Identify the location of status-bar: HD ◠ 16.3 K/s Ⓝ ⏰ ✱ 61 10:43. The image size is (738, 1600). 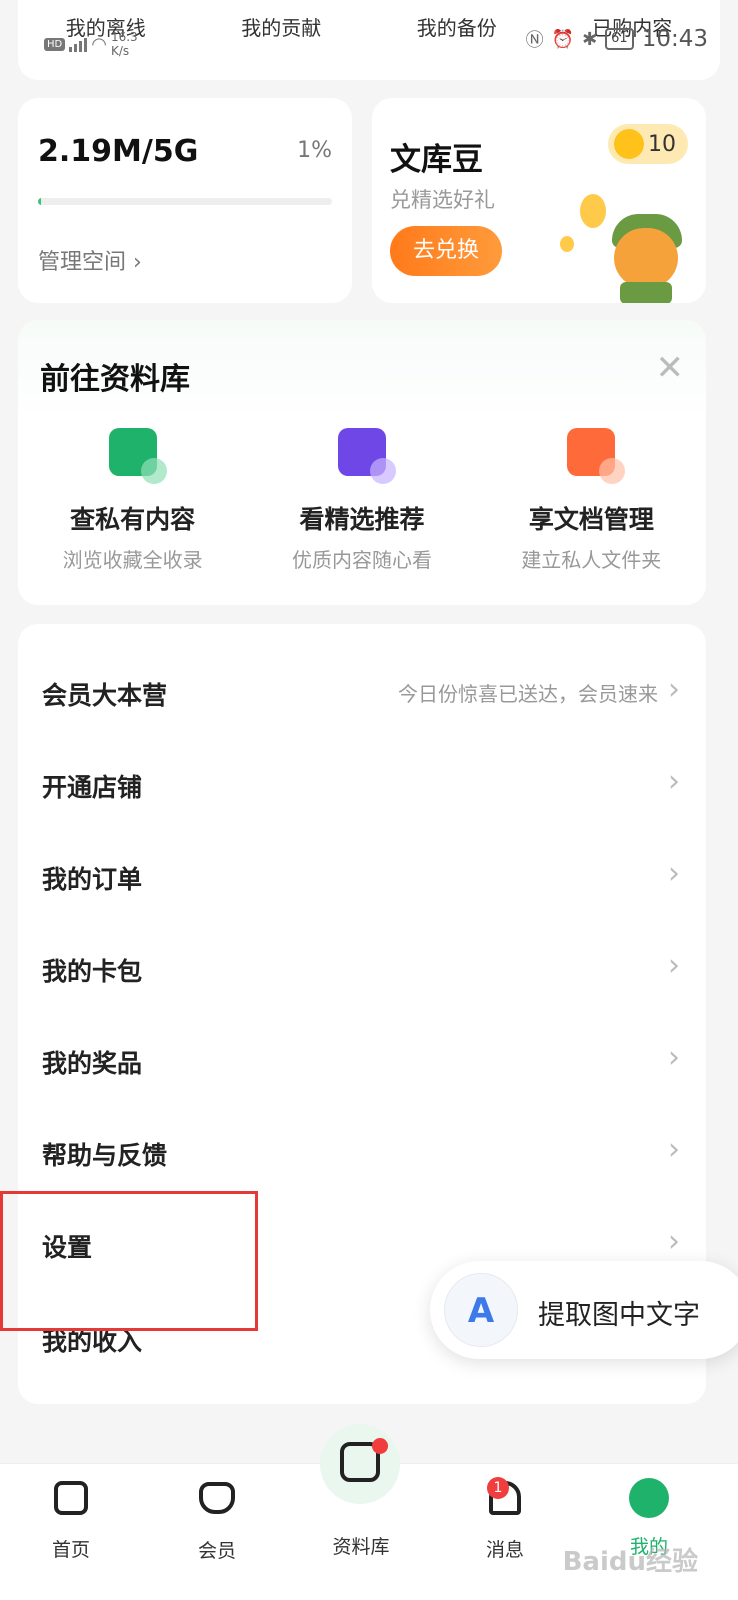
(376, 42).